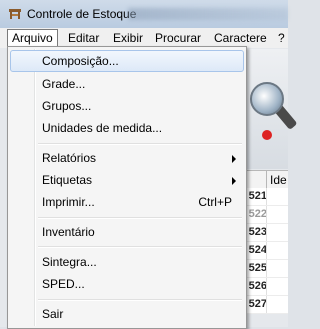 This screenshot has height=329, width=320. I want to click on table-row: 526, so click(266, 287).